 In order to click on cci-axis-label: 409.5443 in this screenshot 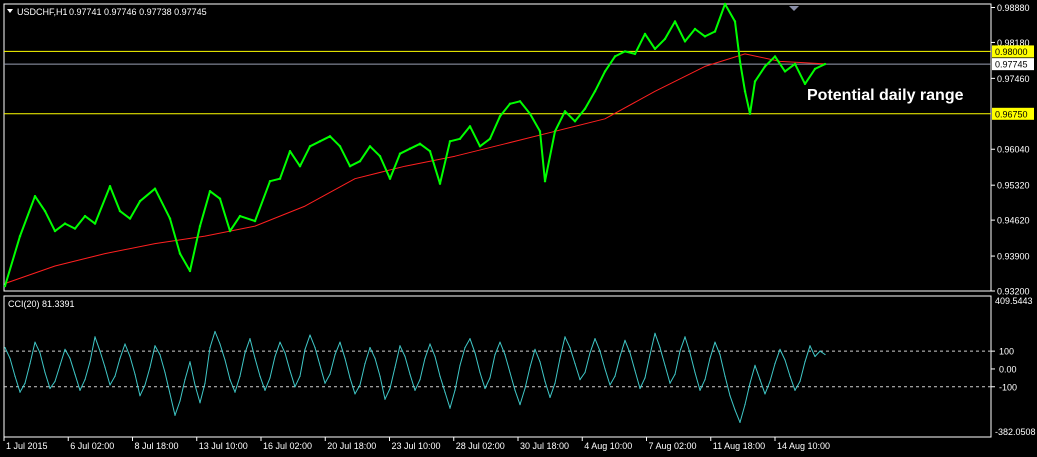, I will do `click(1014, 301)`.